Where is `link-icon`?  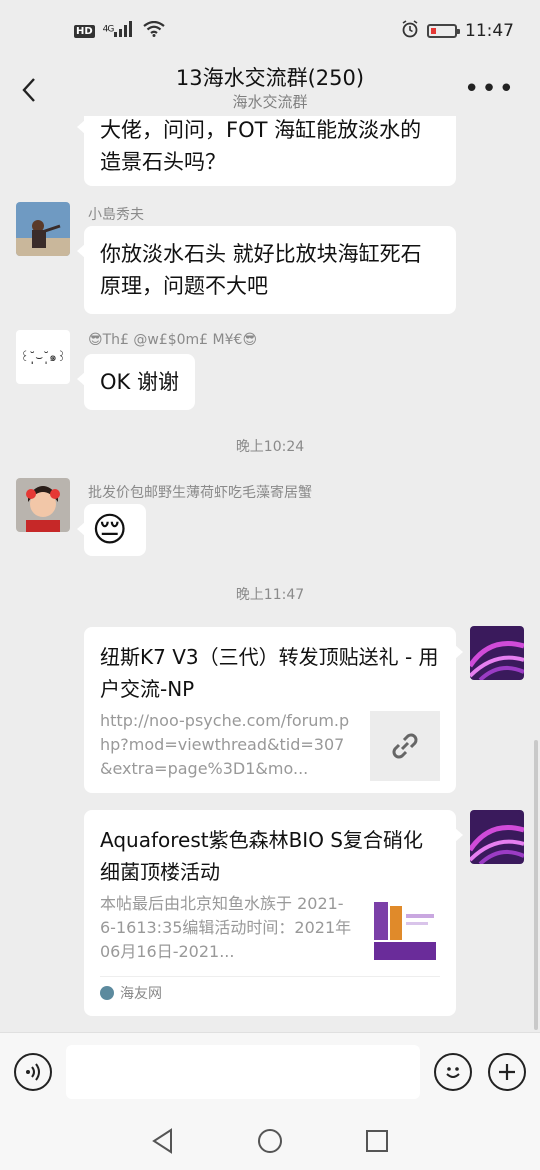 link-icon is located at coordinates (405, 746).